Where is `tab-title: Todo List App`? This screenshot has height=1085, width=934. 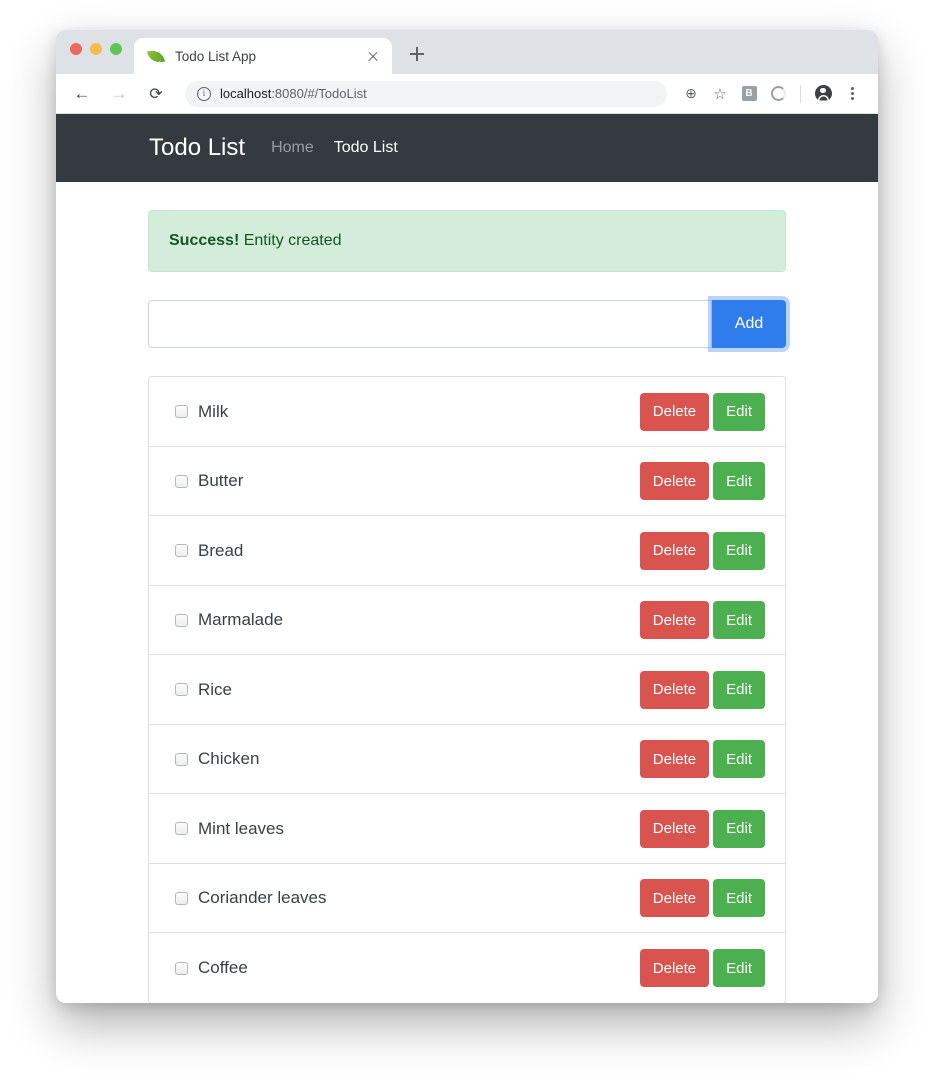 tab-title: Todo List App is located at coordinates (216, 56).